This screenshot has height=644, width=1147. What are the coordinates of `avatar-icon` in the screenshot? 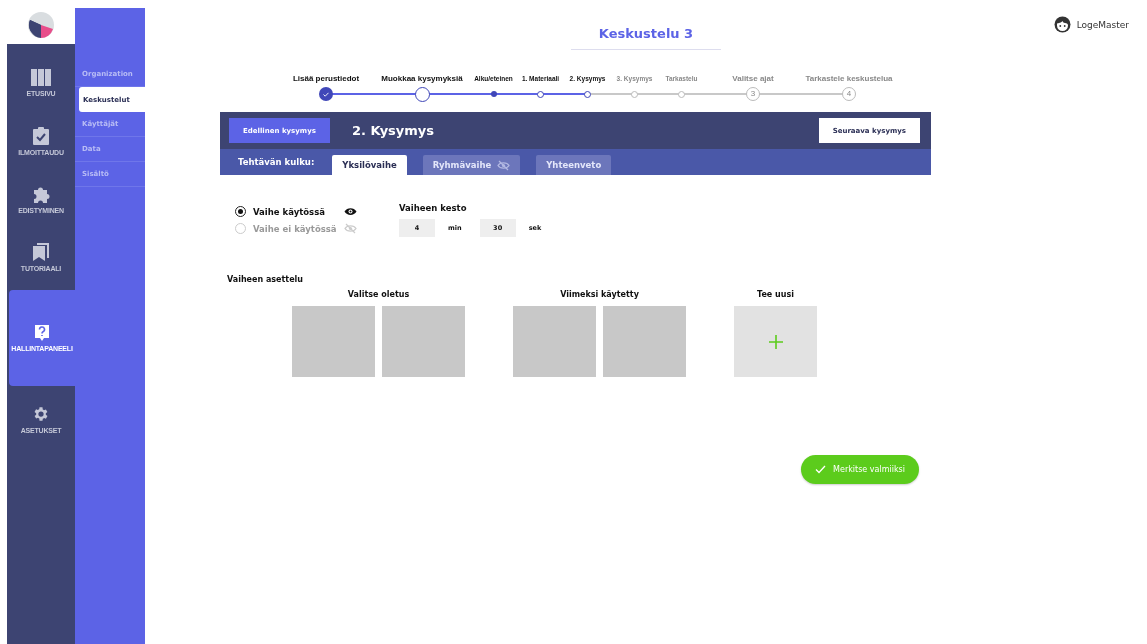 It's located at (1062, 24).